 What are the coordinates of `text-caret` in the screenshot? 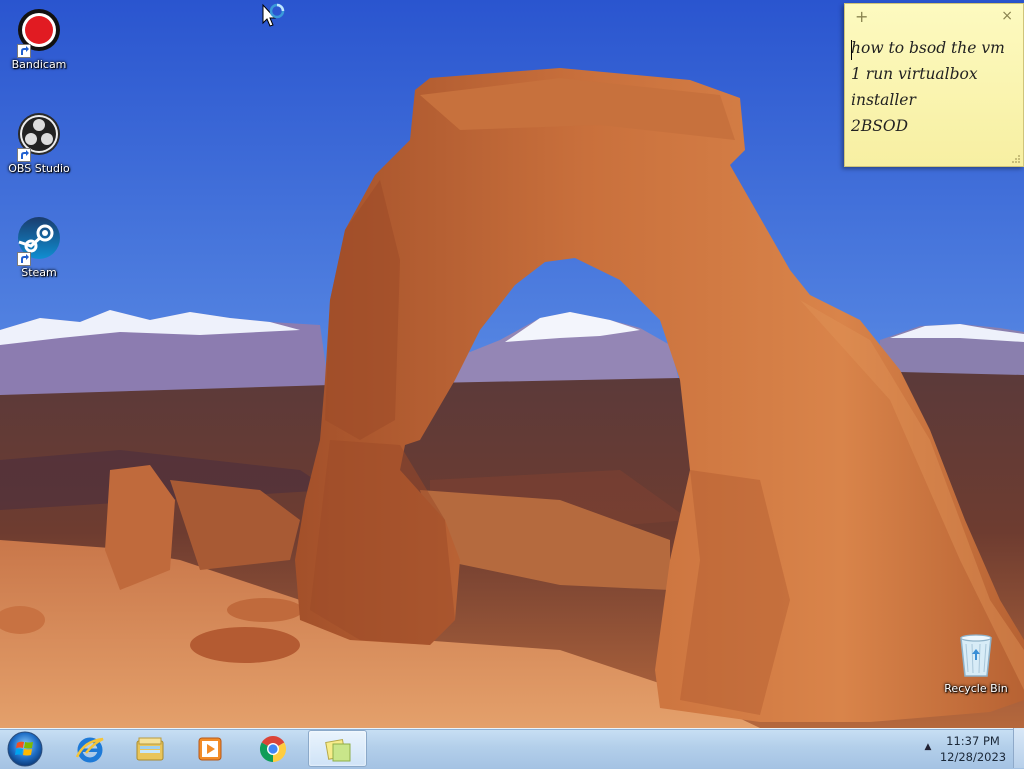 It's located at (851, 50).